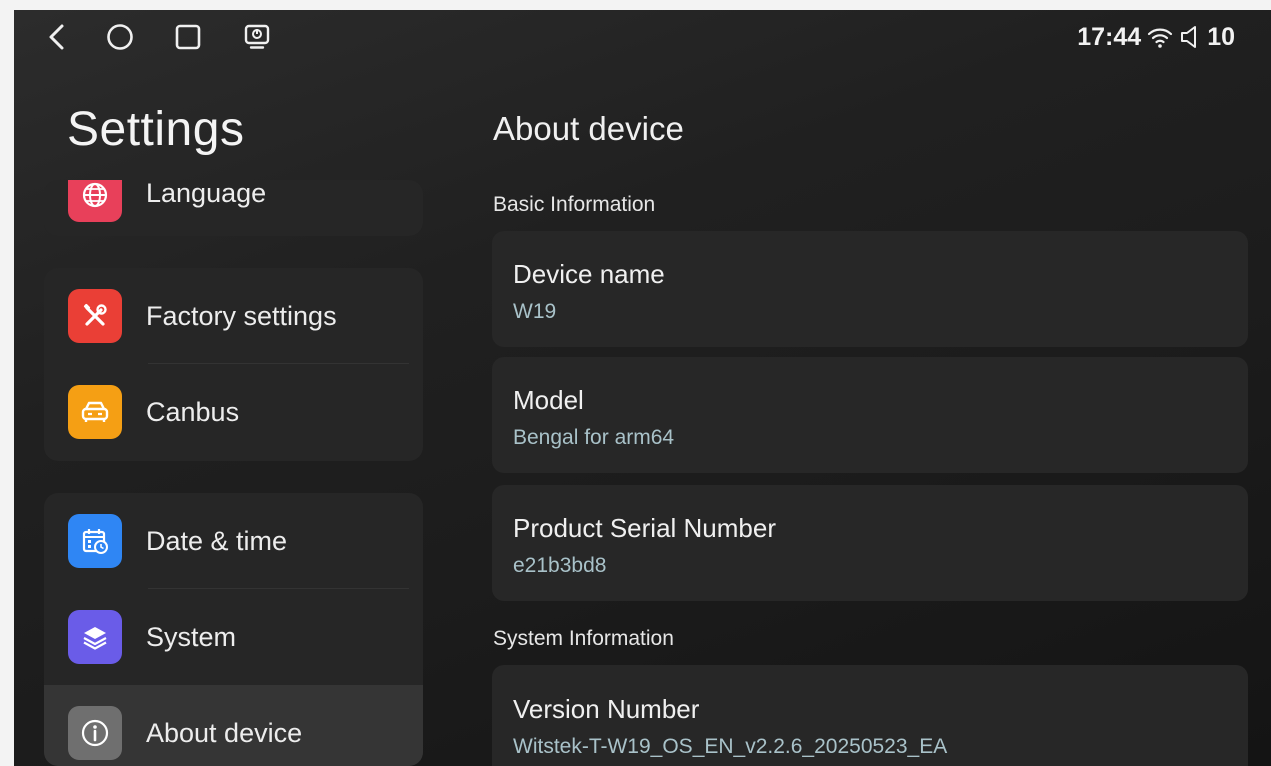  I want to click on sidebar-group-1: Language, so click(233, 208).